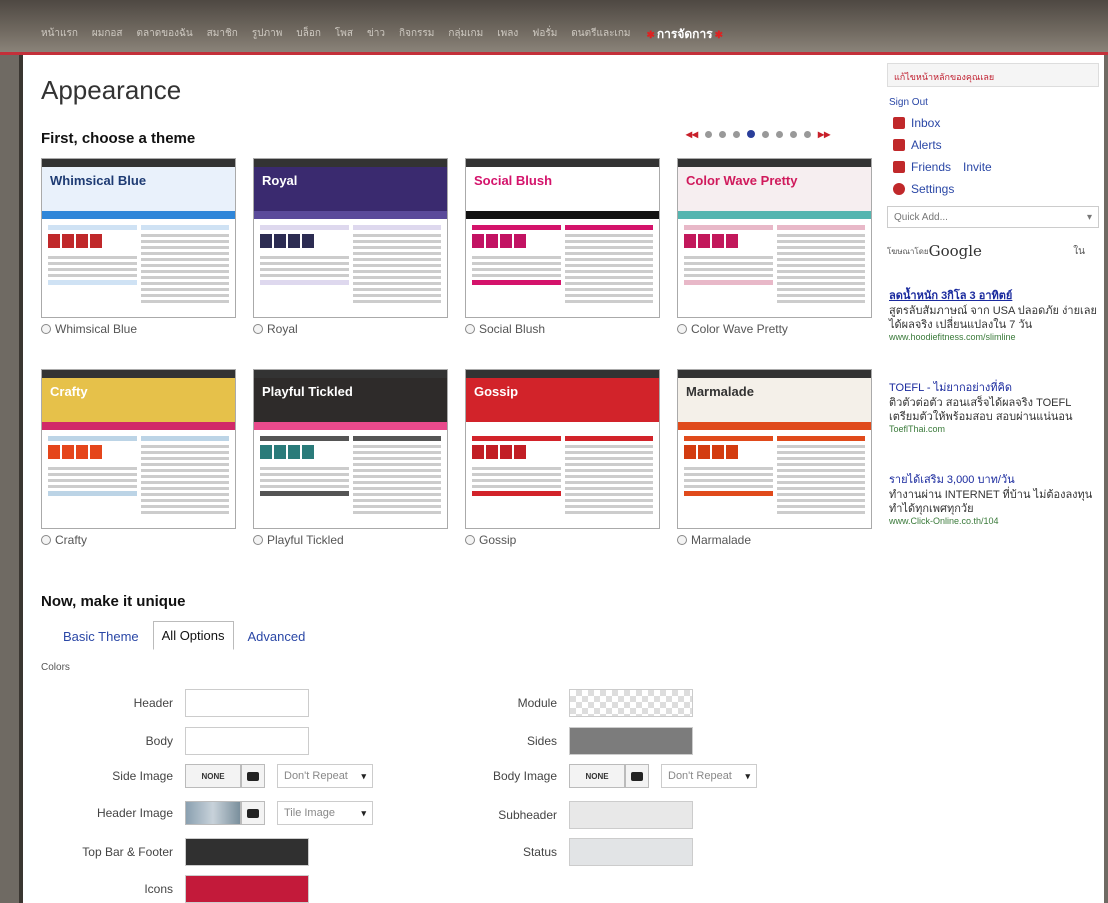  Describe the element at coordinates (350, 449) in the screenshot. I see `theme-thumbnail: Playful Tickled` at that location.